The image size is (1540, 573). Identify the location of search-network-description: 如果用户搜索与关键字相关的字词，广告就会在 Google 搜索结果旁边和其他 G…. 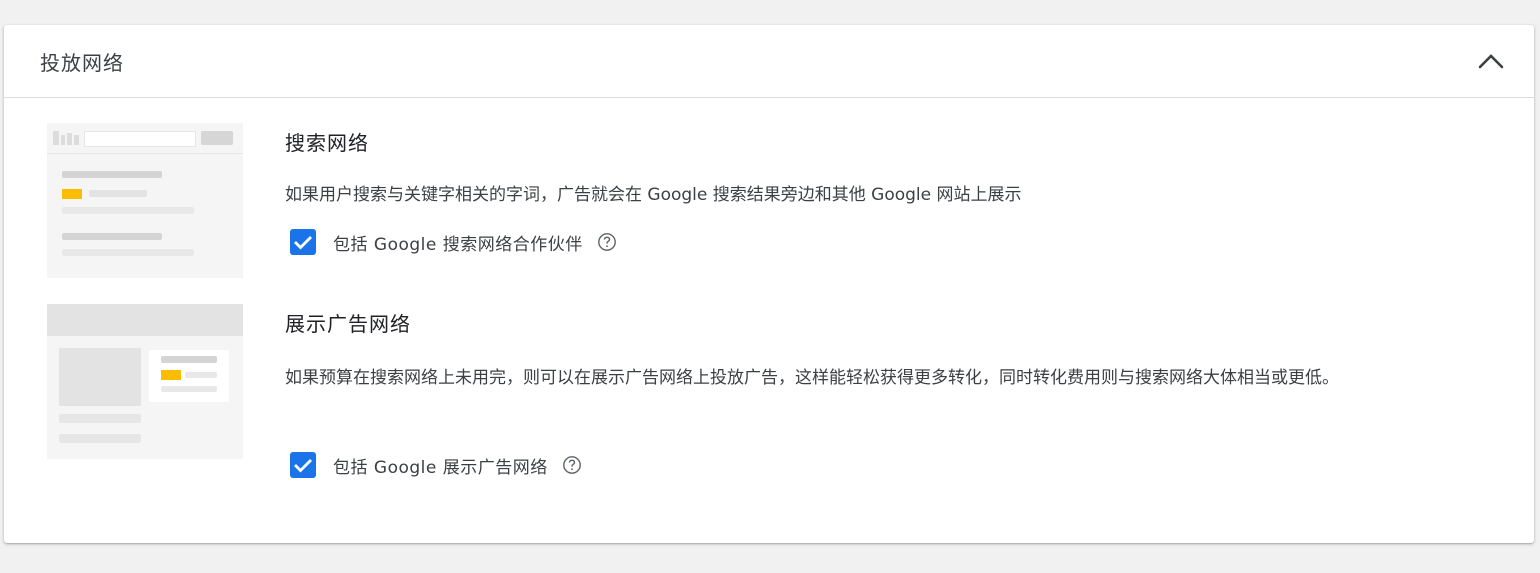
(653, 195).